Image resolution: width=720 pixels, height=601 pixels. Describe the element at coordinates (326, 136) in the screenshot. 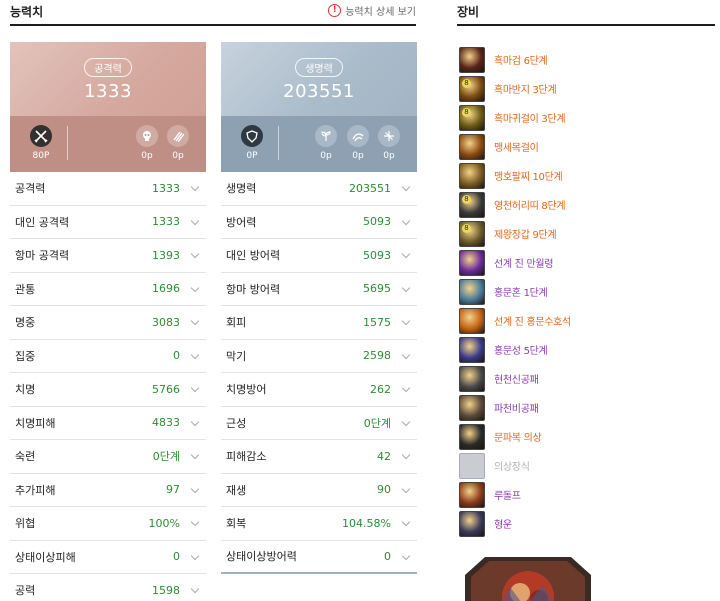

I see `sprout-icon` at that location.